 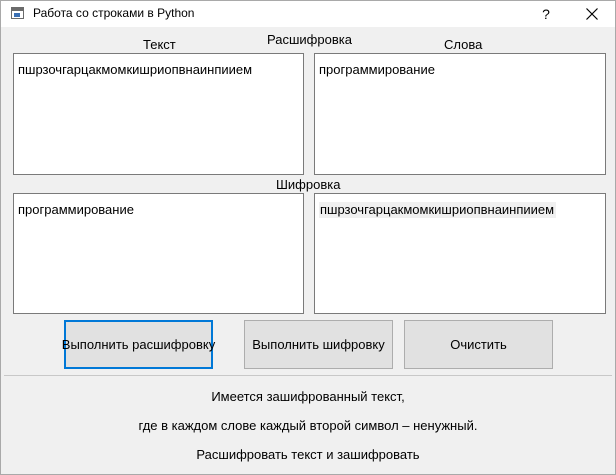 I want to click on info-line-1: Имеется зашифрованный текст,, so click(x=308, y=396).